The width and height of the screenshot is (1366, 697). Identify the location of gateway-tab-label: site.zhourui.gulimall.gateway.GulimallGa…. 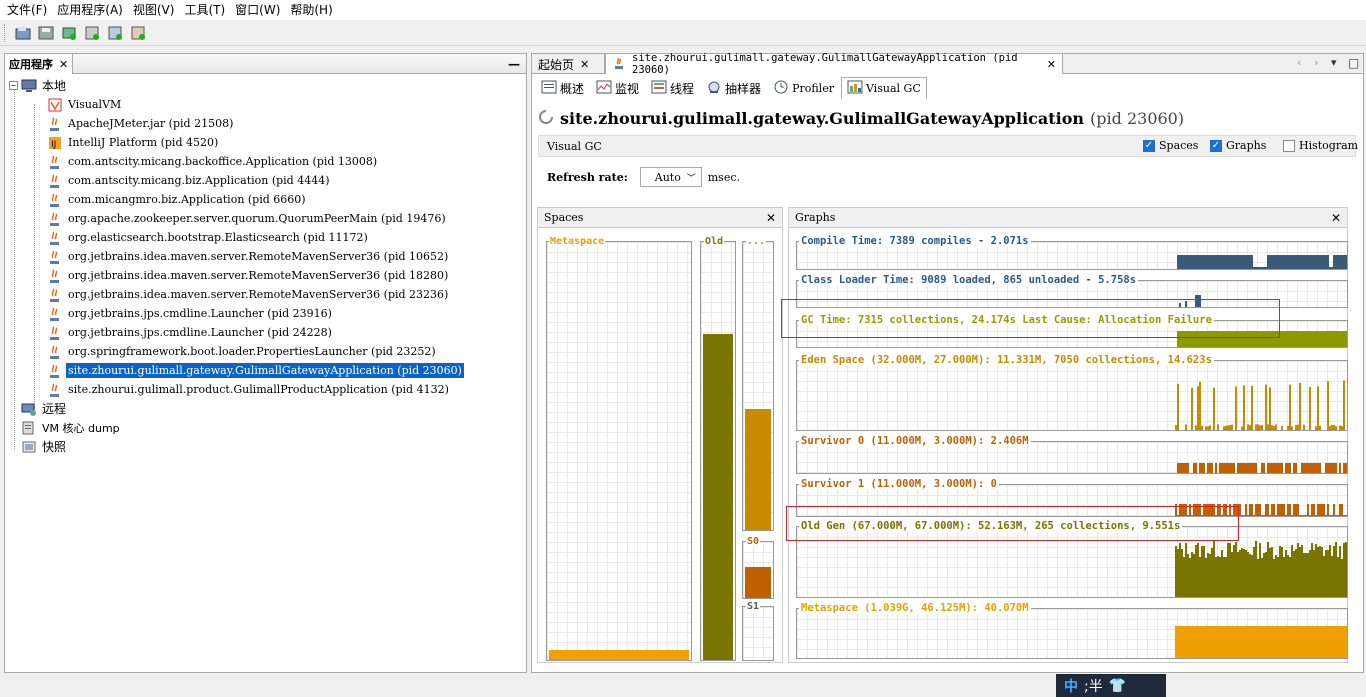
(825, 64).